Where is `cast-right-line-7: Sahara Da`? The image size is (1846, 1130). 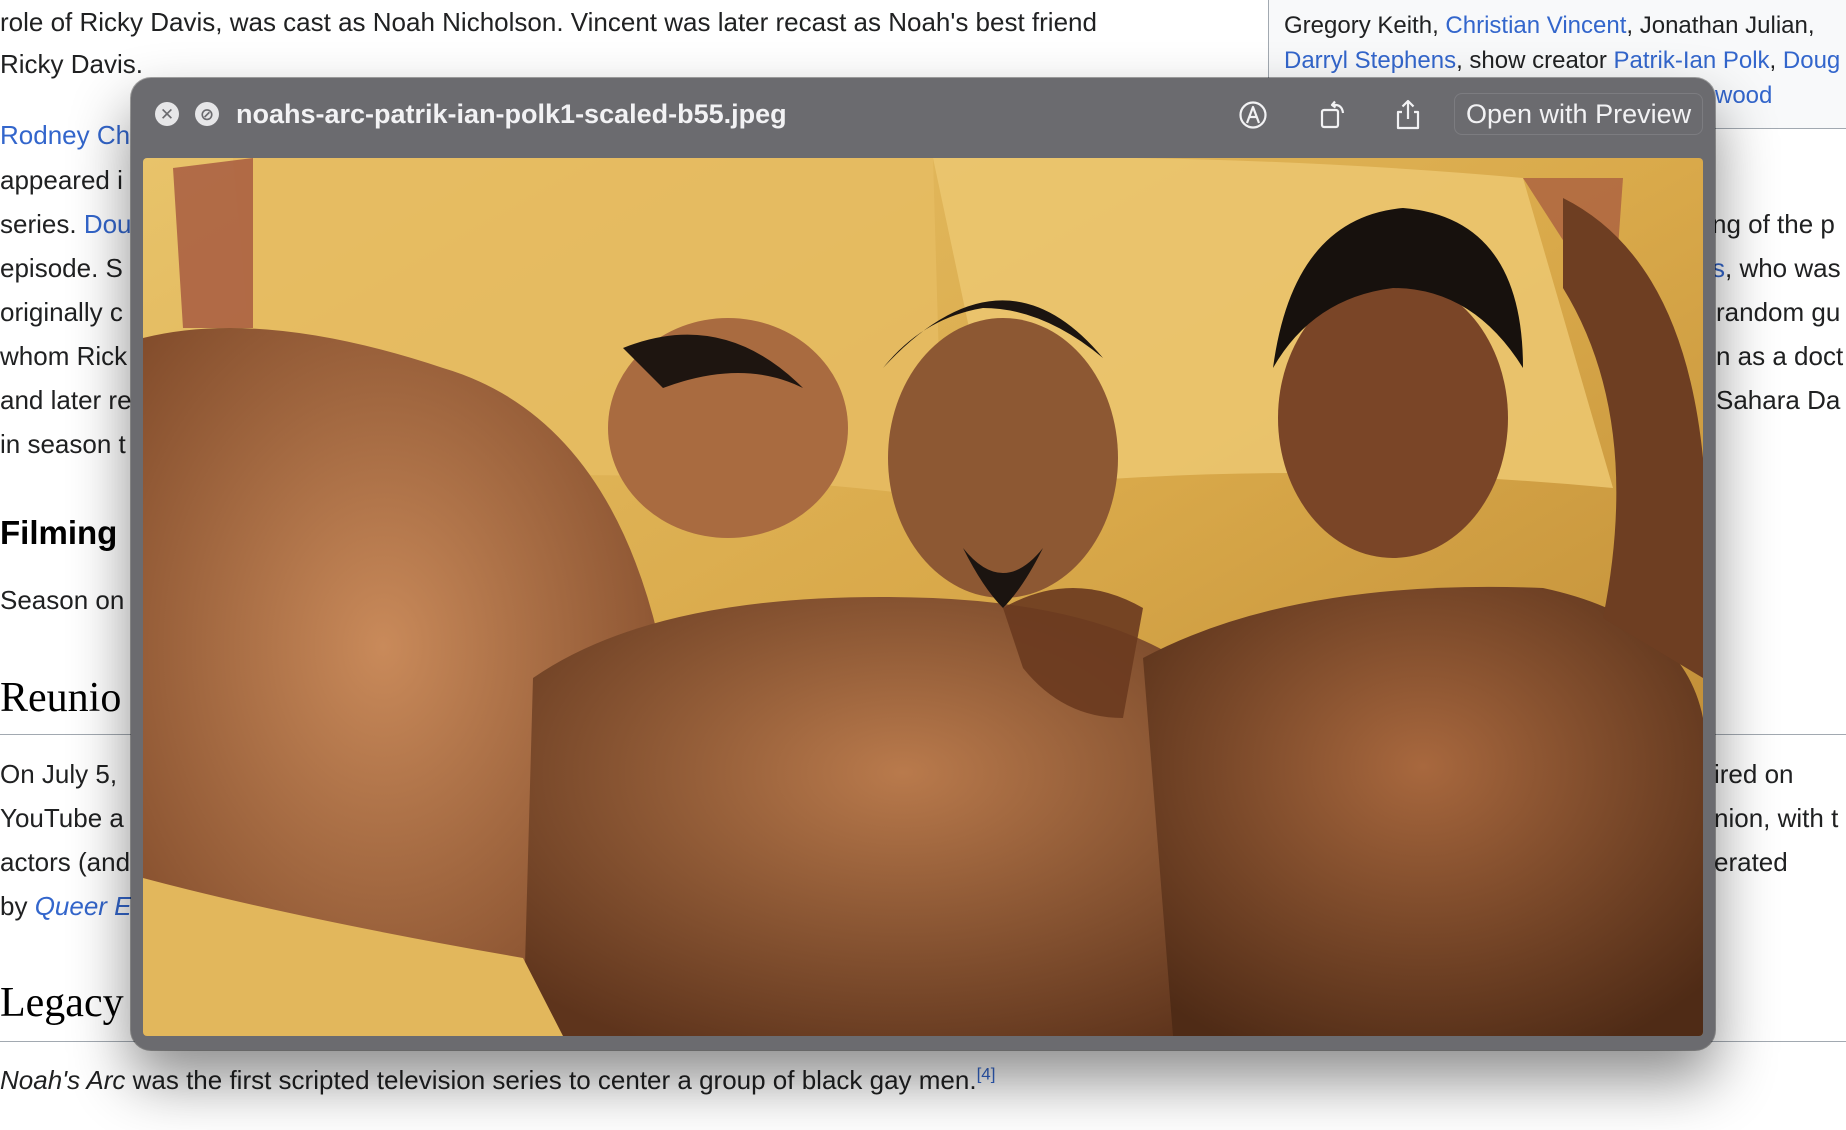 cast-right-line-7: Sahara Da is located at coordinates (1778, 400).